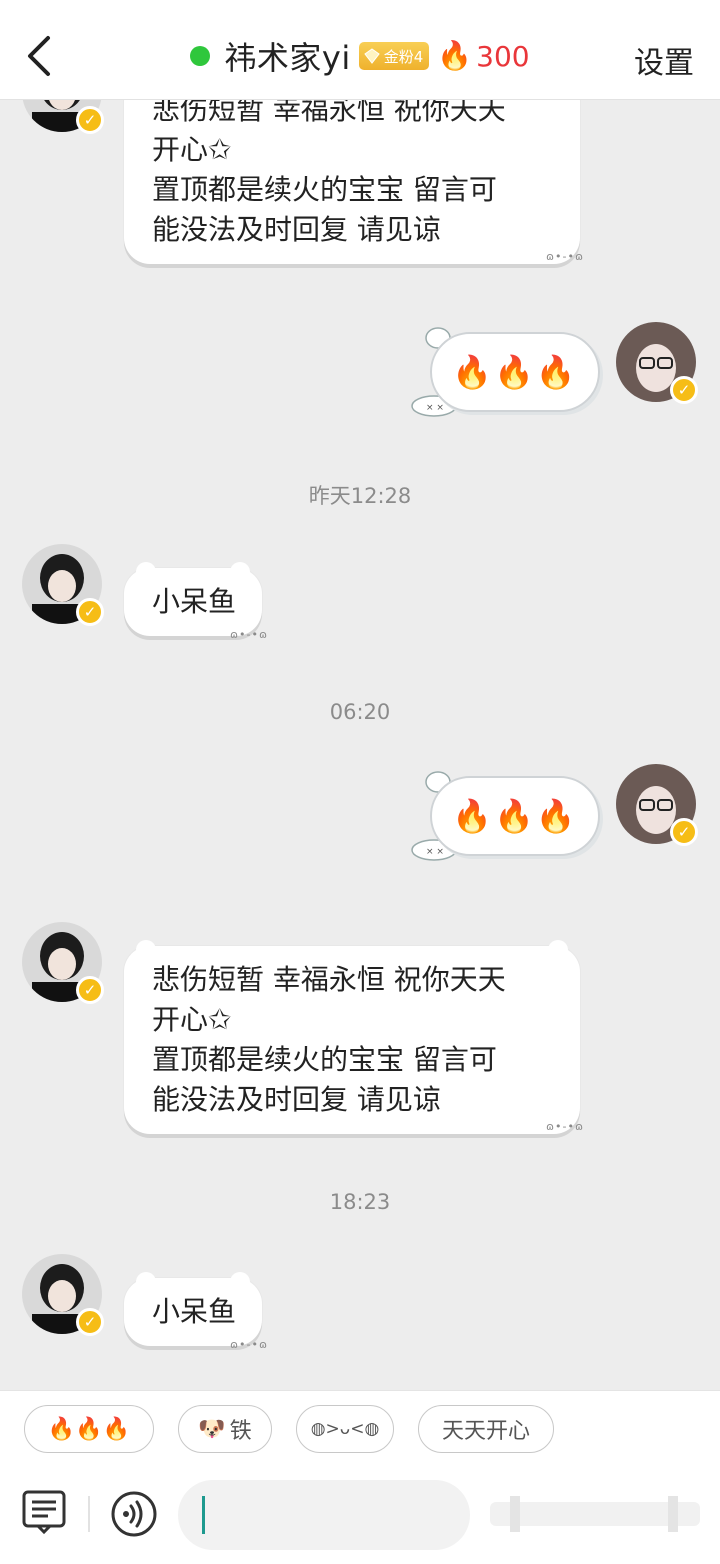  Describe the element at coordinates (360, 712) in the screenshot. I see `timestamp: 06:20` at that location.